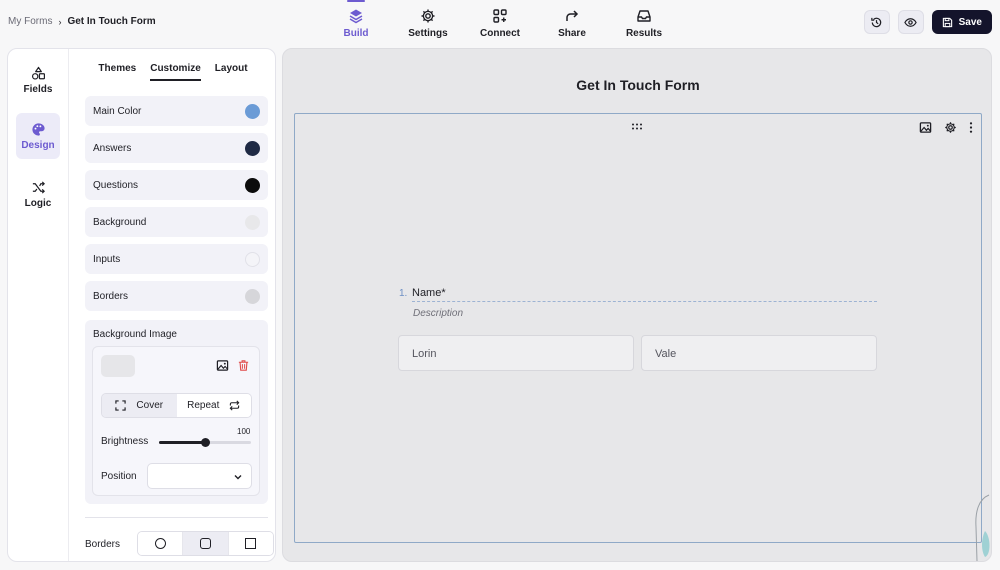 This screenshot has width=1000, height=570. Describe the element at coordinates (38, 73) in the screenshot. I see `shapes-icon` at that location.